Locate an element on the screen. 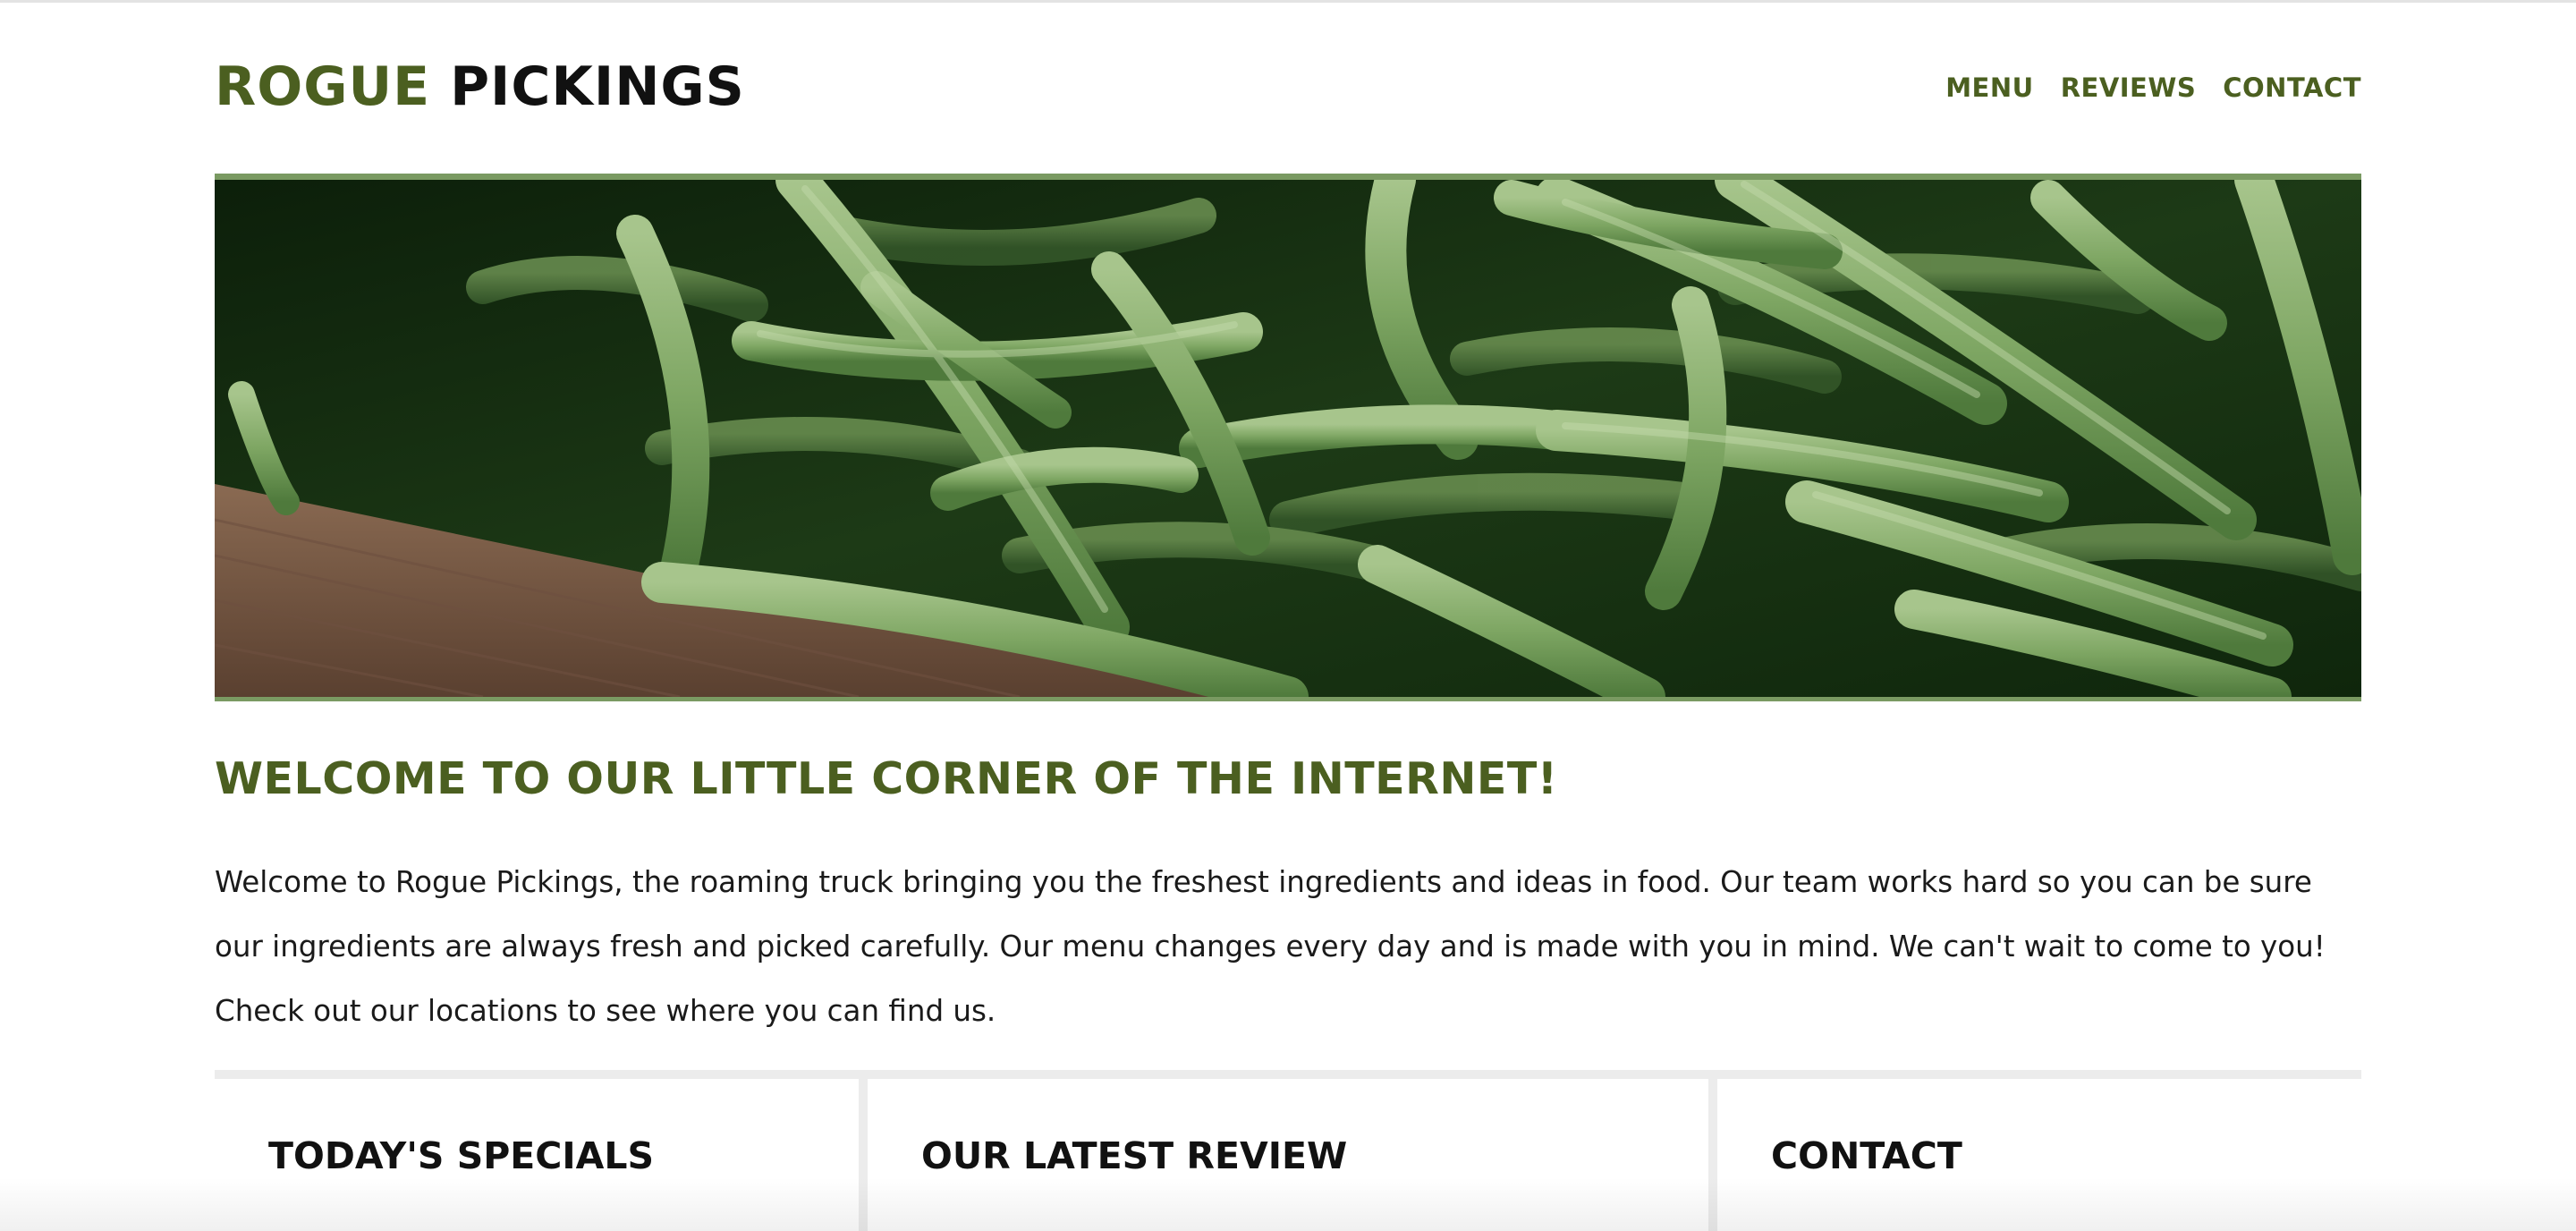 The height and width of the screenshot is (1231, 2576). nav-reviews-link: REVIEWS is located at coordinates (2129, 88).